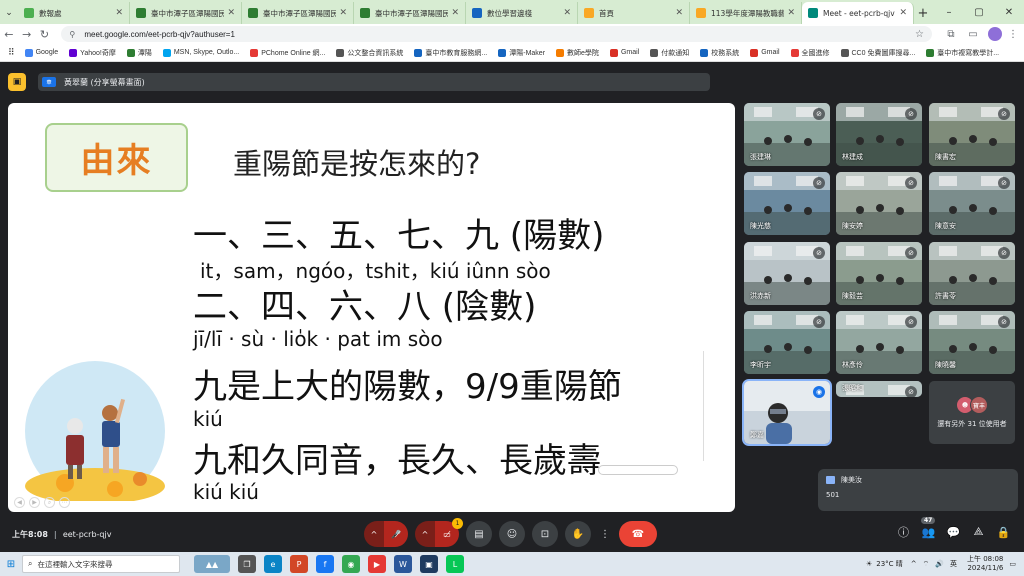 Image resolution: width=1024 pixels, height=576 pixels. What do you see at coordinates (325, 564) in the screenshot?
I see `facebook-icon: f` at bounding box center [325, 564].